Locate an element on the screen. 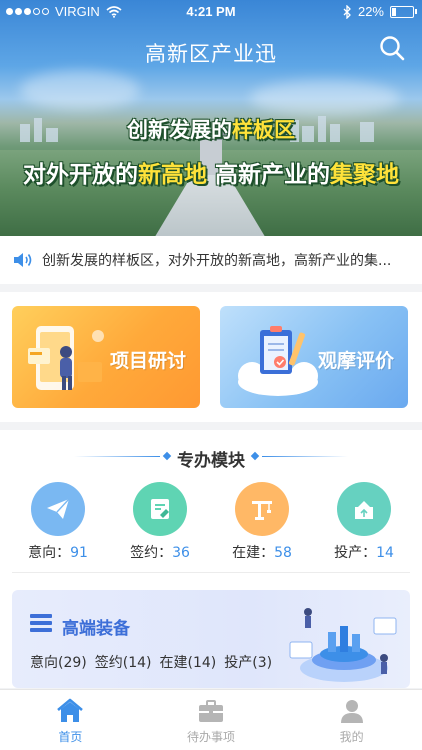 This screenshot has height=750, width=422. module-header: 专办模块 is located at coordinates (211, 457).